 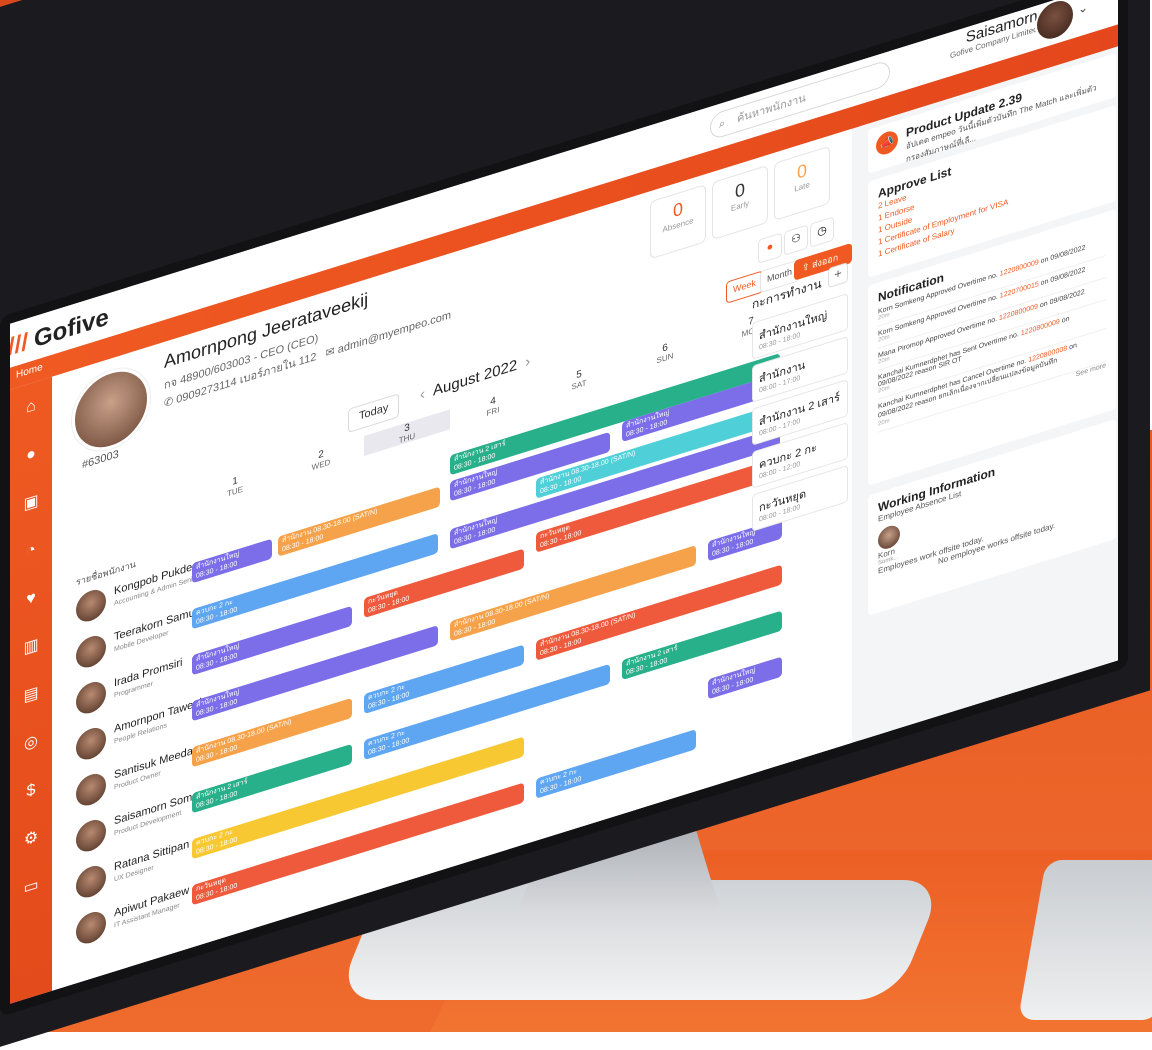 I want to click on employee-photo, so click(x=111, y=409).